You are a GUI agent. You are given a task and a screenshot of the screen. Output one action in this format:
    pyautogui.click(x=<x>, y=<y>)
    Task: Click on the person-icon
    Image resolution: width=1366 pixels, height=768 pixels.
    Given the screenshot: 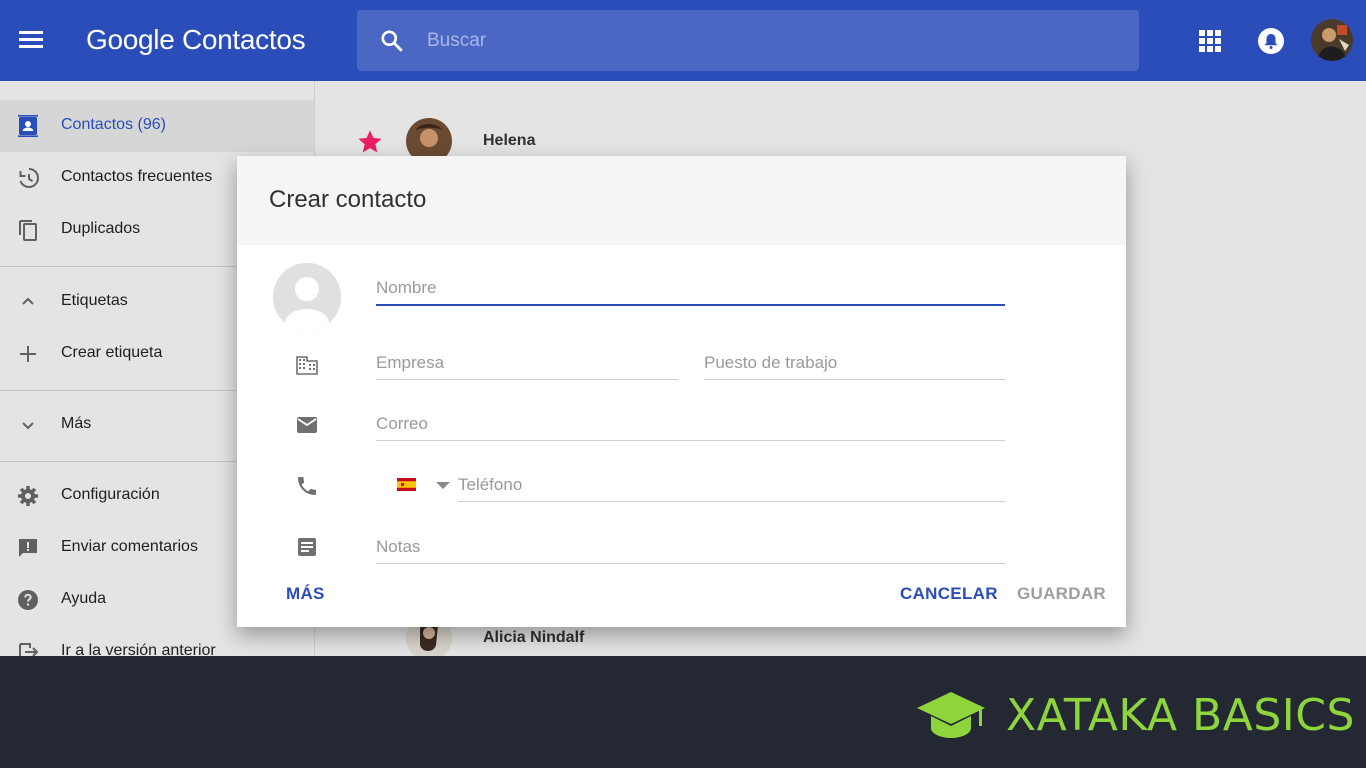 What is the action you would take?
    pyautogui.click(x=307, y=297)
    